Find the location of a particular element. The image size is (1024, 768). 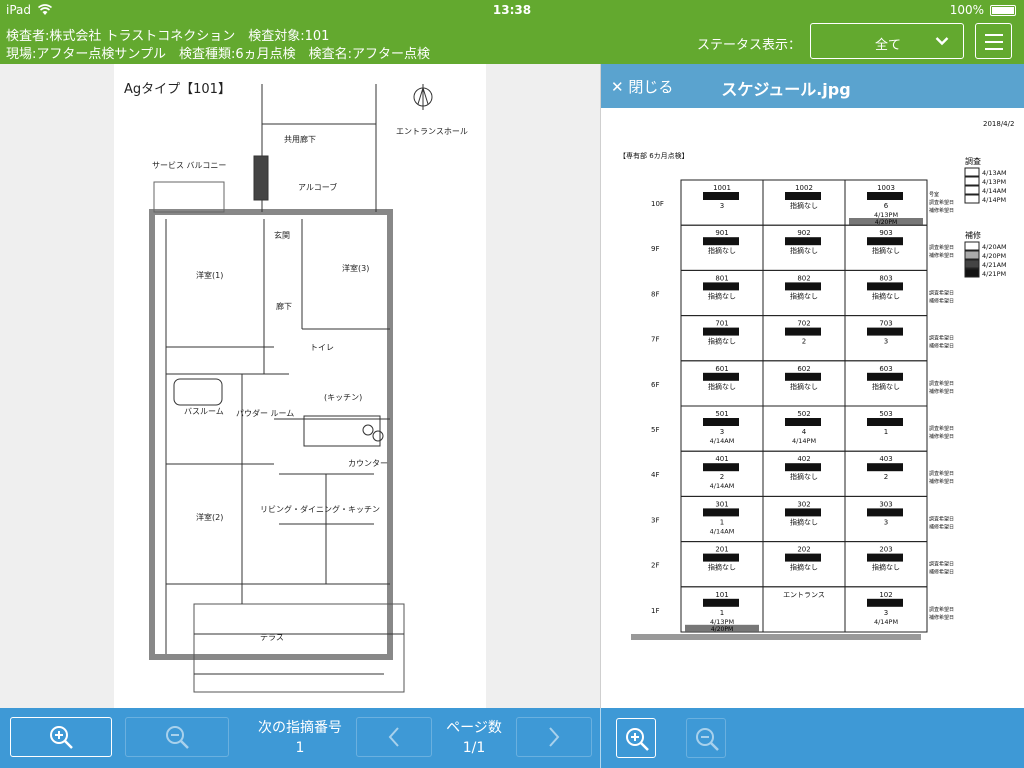

room-number: 901 is located at coordinates (721, 233).